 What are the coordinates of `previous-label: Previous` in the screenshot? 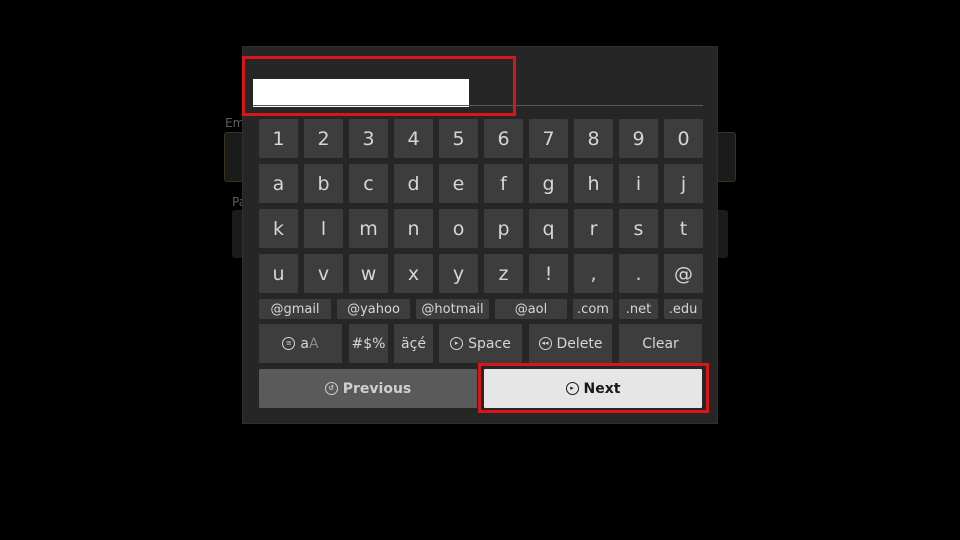 It's located at (377, 388).